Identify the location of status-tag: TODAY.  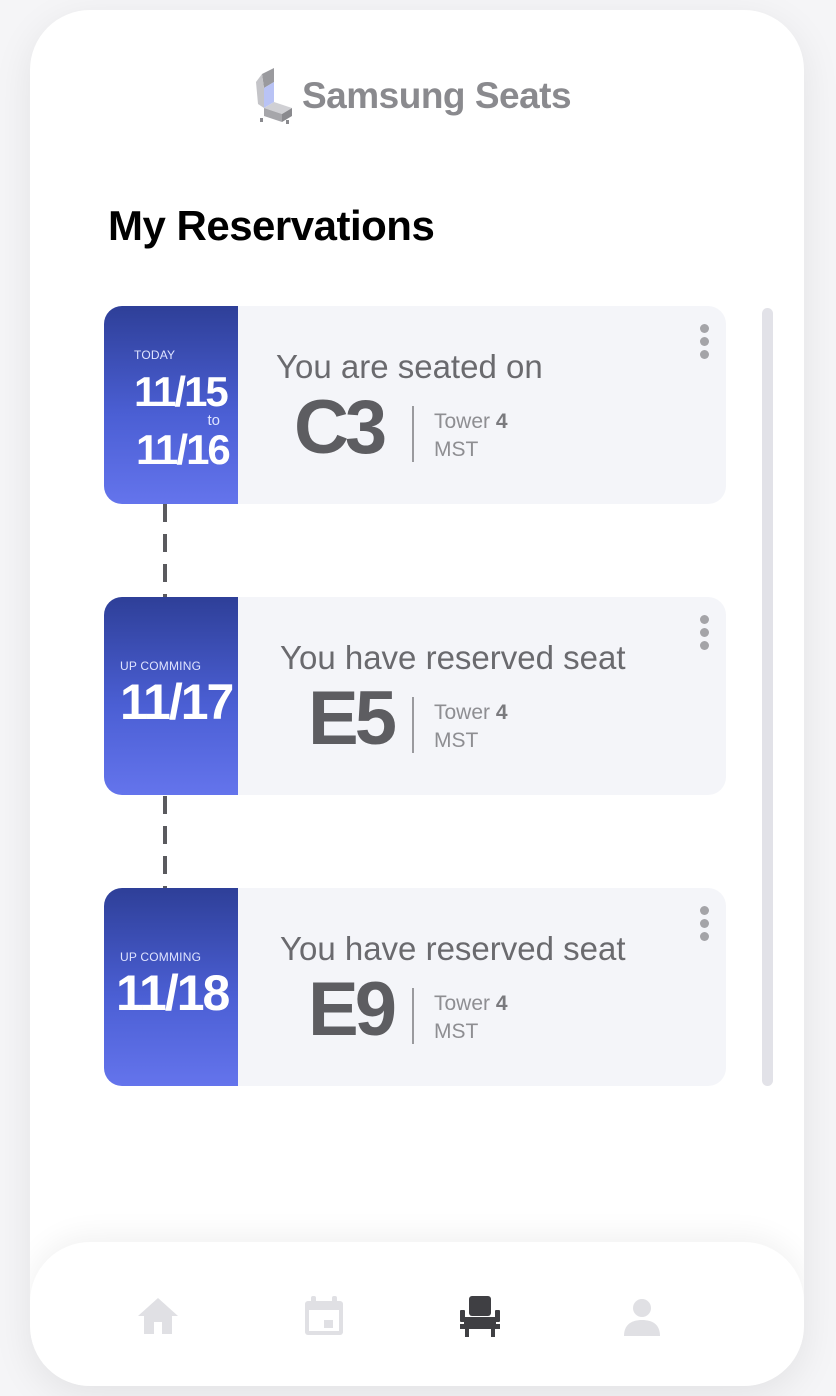
(155, 355).